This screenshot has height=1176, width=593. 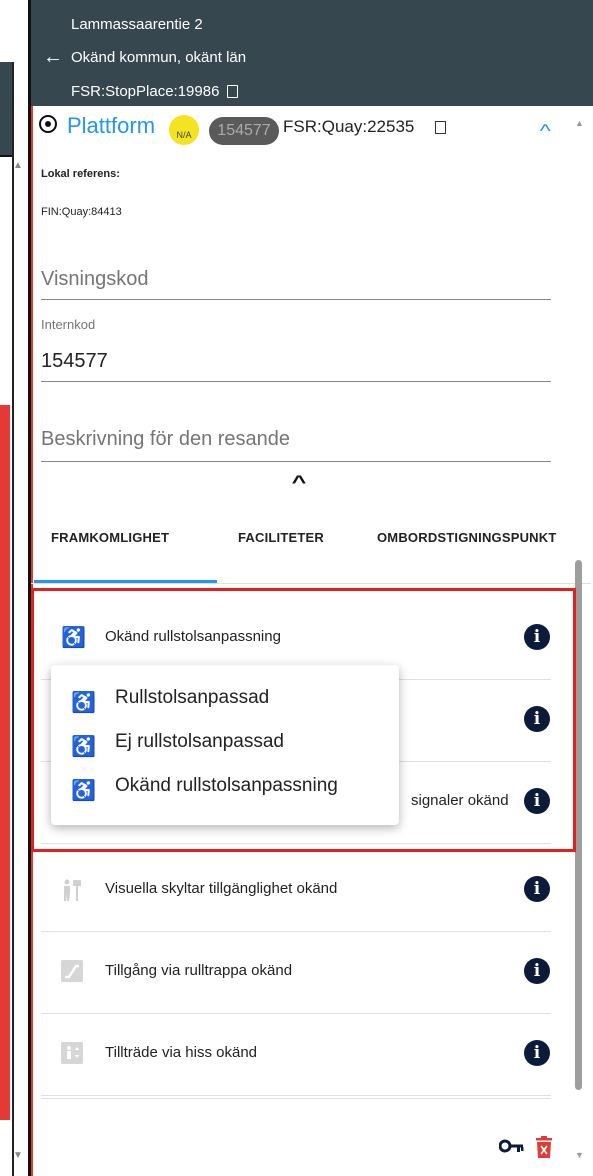 What do you see at coordinates (440, 127) in the screenshot?
I see `copy-quay-id-icon` at bounding box center [440, 127].